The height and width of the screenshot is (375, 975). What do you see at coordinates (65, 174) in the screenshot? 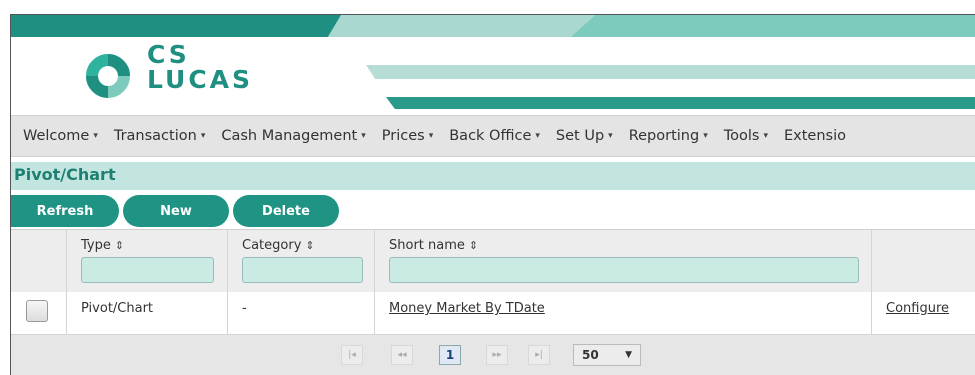
I see `page-title: Pivot/Chart` at bounding box center [65, 174].